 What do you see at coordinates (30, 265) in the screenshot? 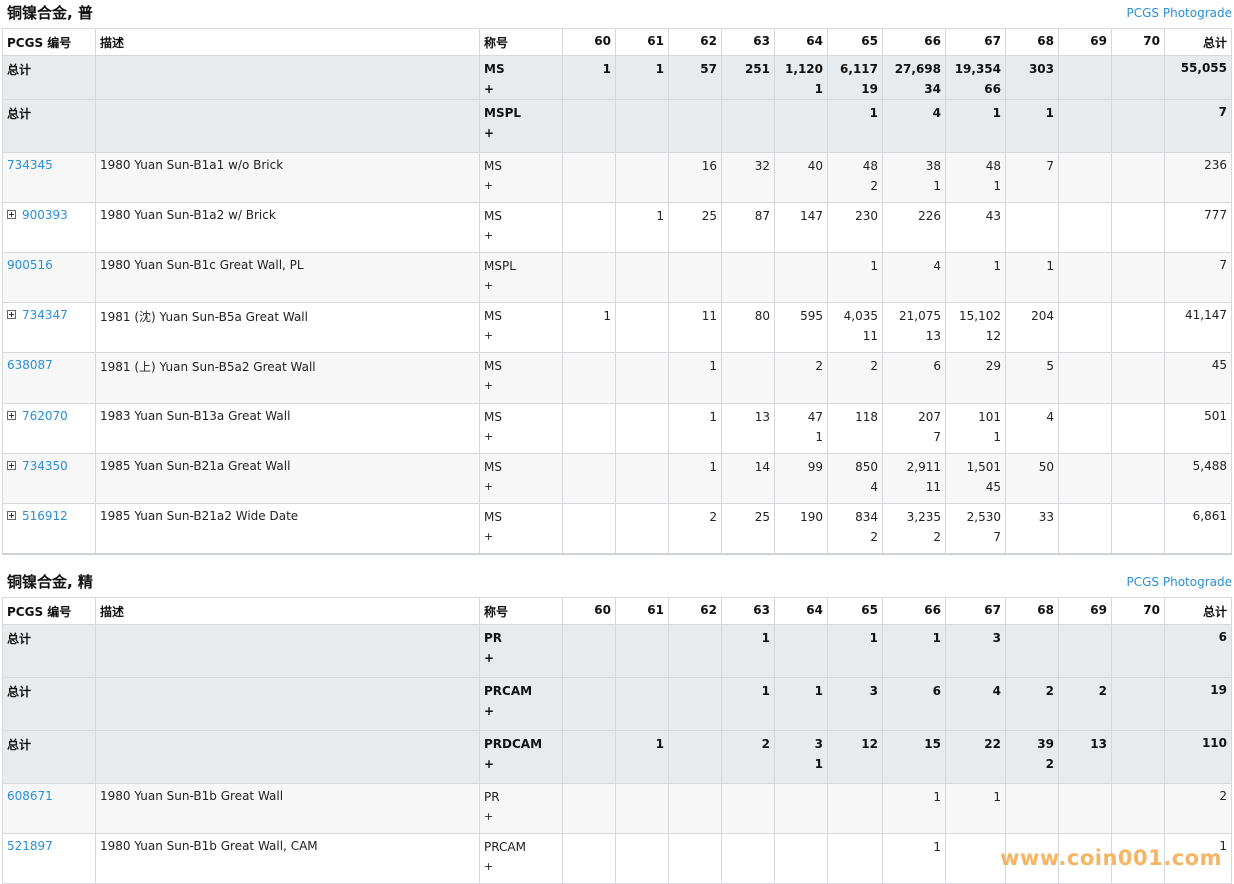
I see `pcgs-code-link: 900516` at bounding box center [30, 265].